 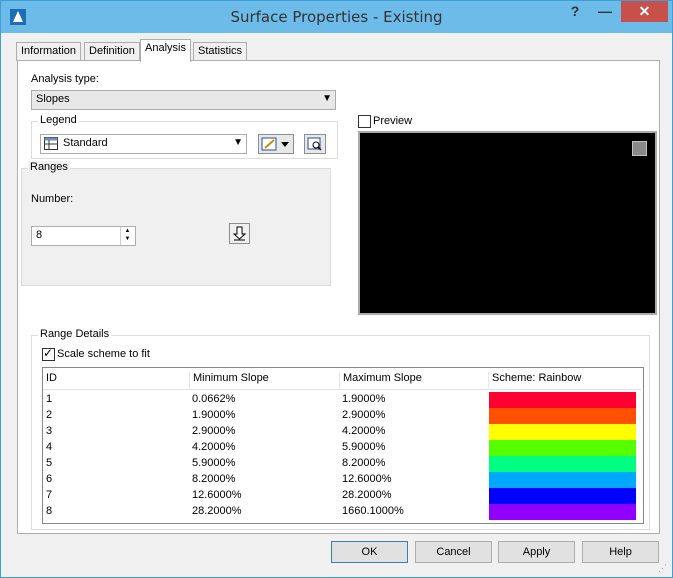 I want to click on row-min-slope: 4.2000%, so click(x=214, y=447).